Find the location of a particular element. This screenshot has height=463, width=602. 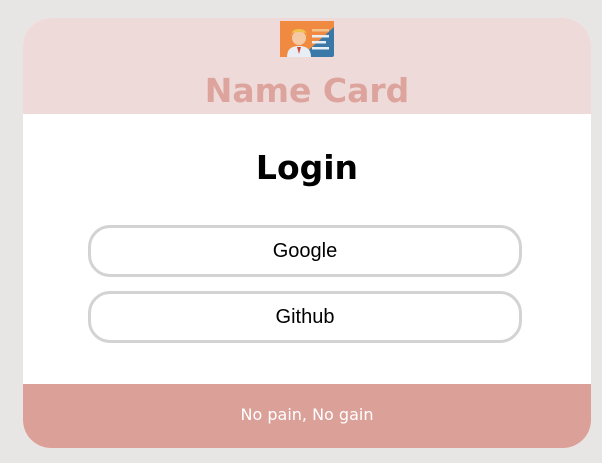

github-login-button: Github is located at coordinates (305, 317).